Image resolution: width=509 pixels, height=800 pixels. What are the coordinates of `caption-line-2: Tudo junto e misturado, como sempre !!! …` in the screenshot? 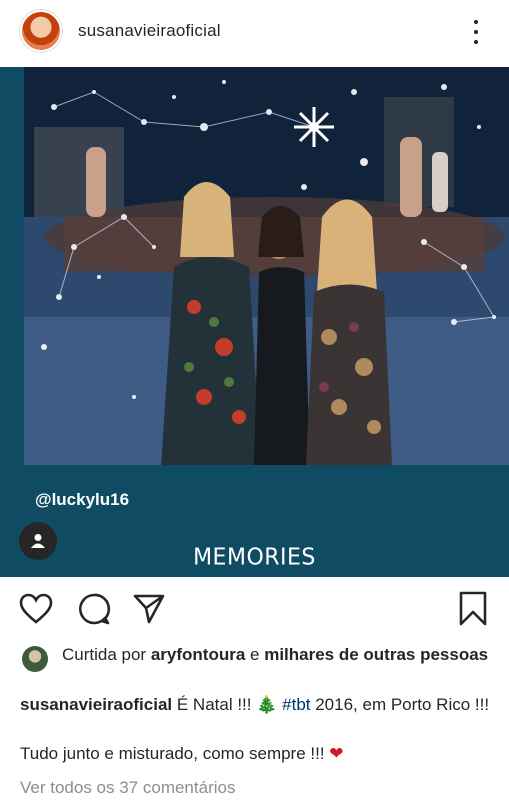 It's located at (182, 754).